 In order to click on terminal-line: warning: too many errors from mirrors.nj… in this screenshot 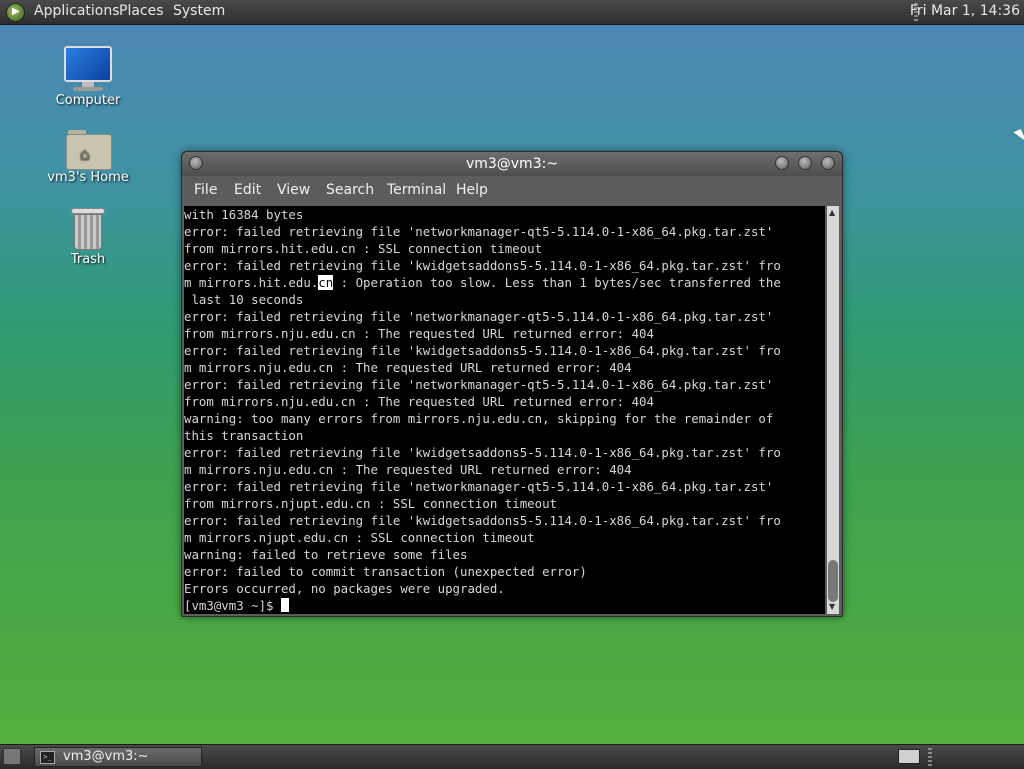, I will do `click(479, 418)`.